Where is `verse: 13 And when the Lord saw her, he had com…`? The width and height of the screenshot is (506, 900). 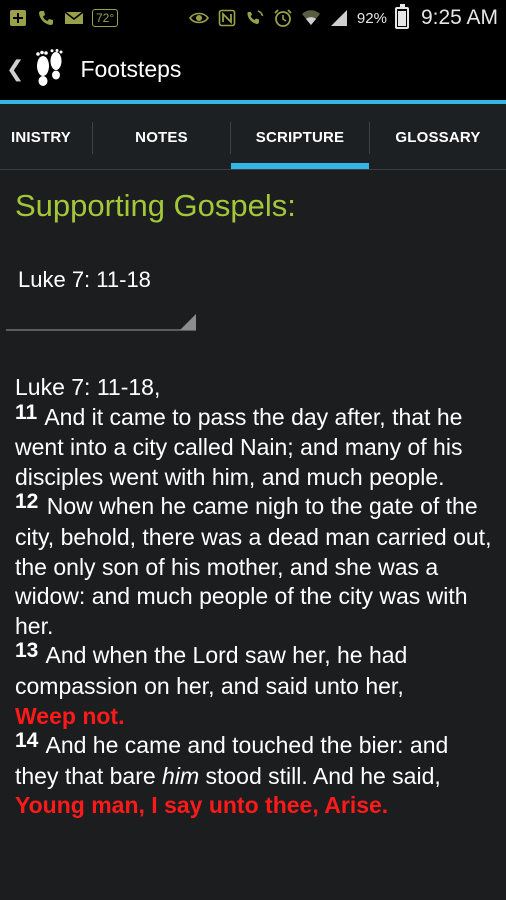
verse: 13 And when the Lord saw her, he had com… is located at coordinates (255, 685).